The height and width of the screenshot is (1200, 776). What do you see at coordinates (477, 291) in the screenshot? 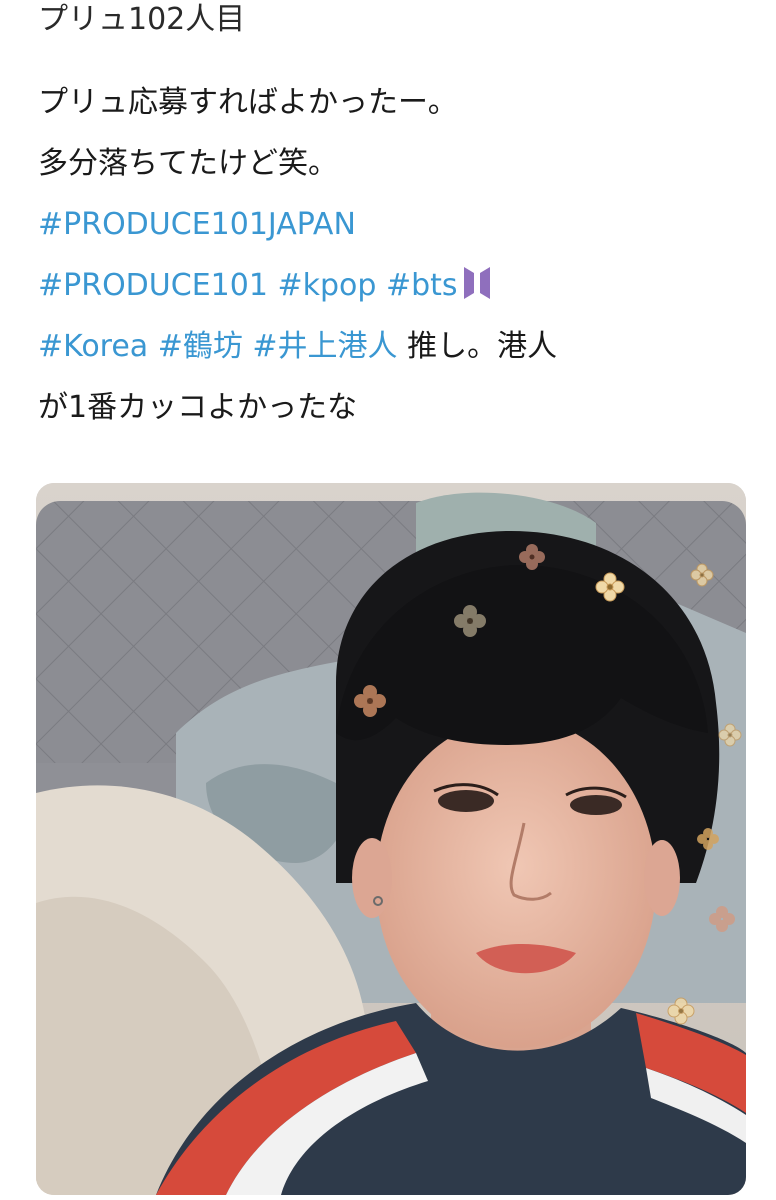
I see `bts-logo-icon` at bounding box center [477, 291].